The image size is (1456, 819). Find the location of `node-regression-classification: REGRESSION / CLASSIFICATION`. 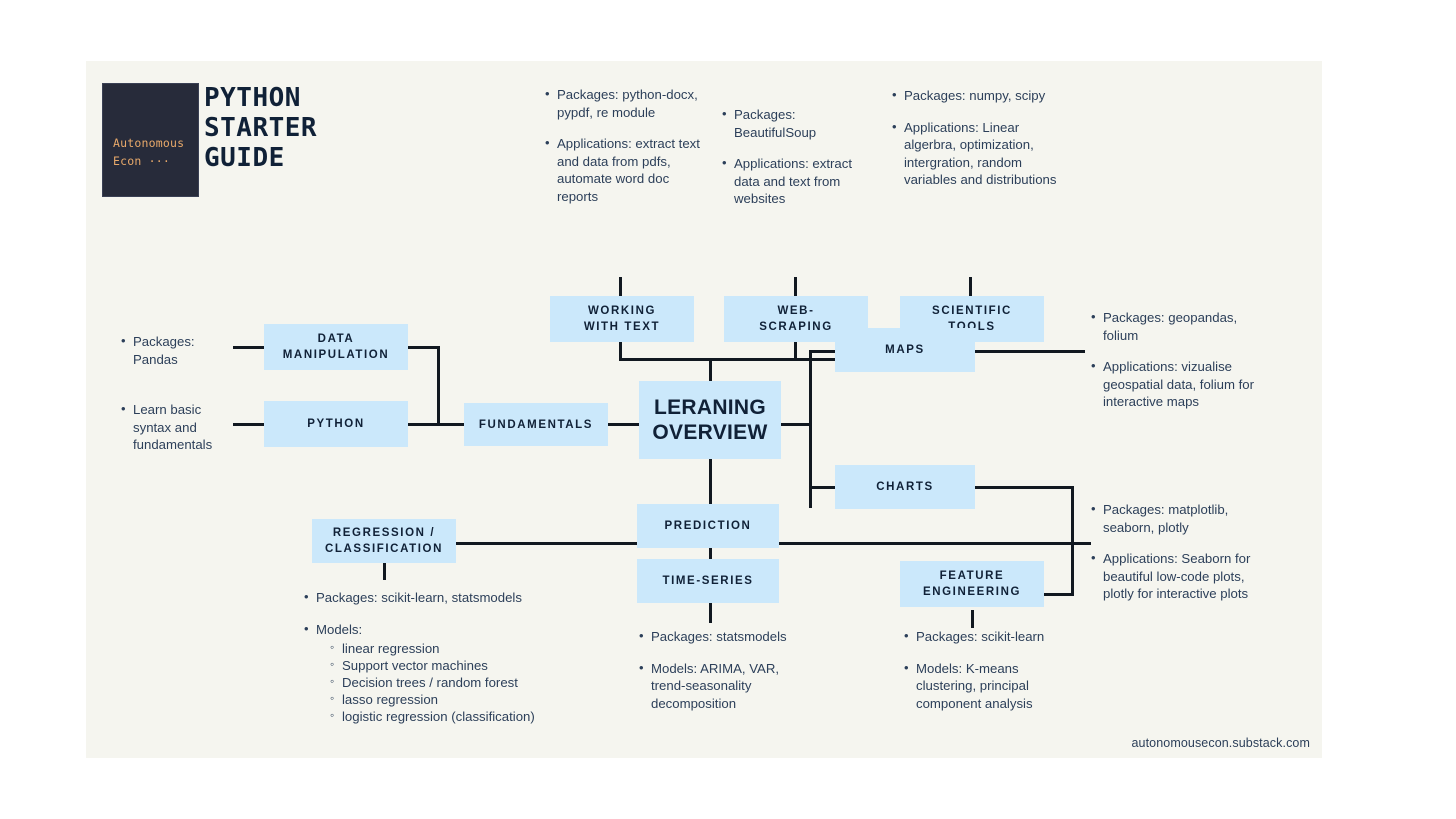

node-regression-classification: REGRESSION / CLASSIFICATION is located at coordinates (384, 541).